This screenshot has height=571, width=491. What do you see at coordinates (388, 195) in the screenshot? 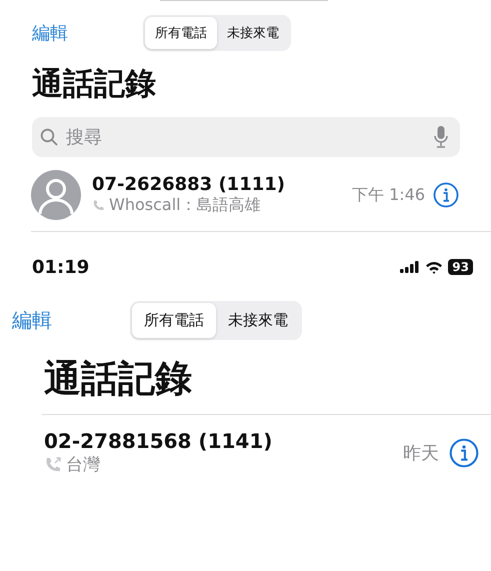
I see `call-time: 下午 1:46` at bounding box center [388, 195].